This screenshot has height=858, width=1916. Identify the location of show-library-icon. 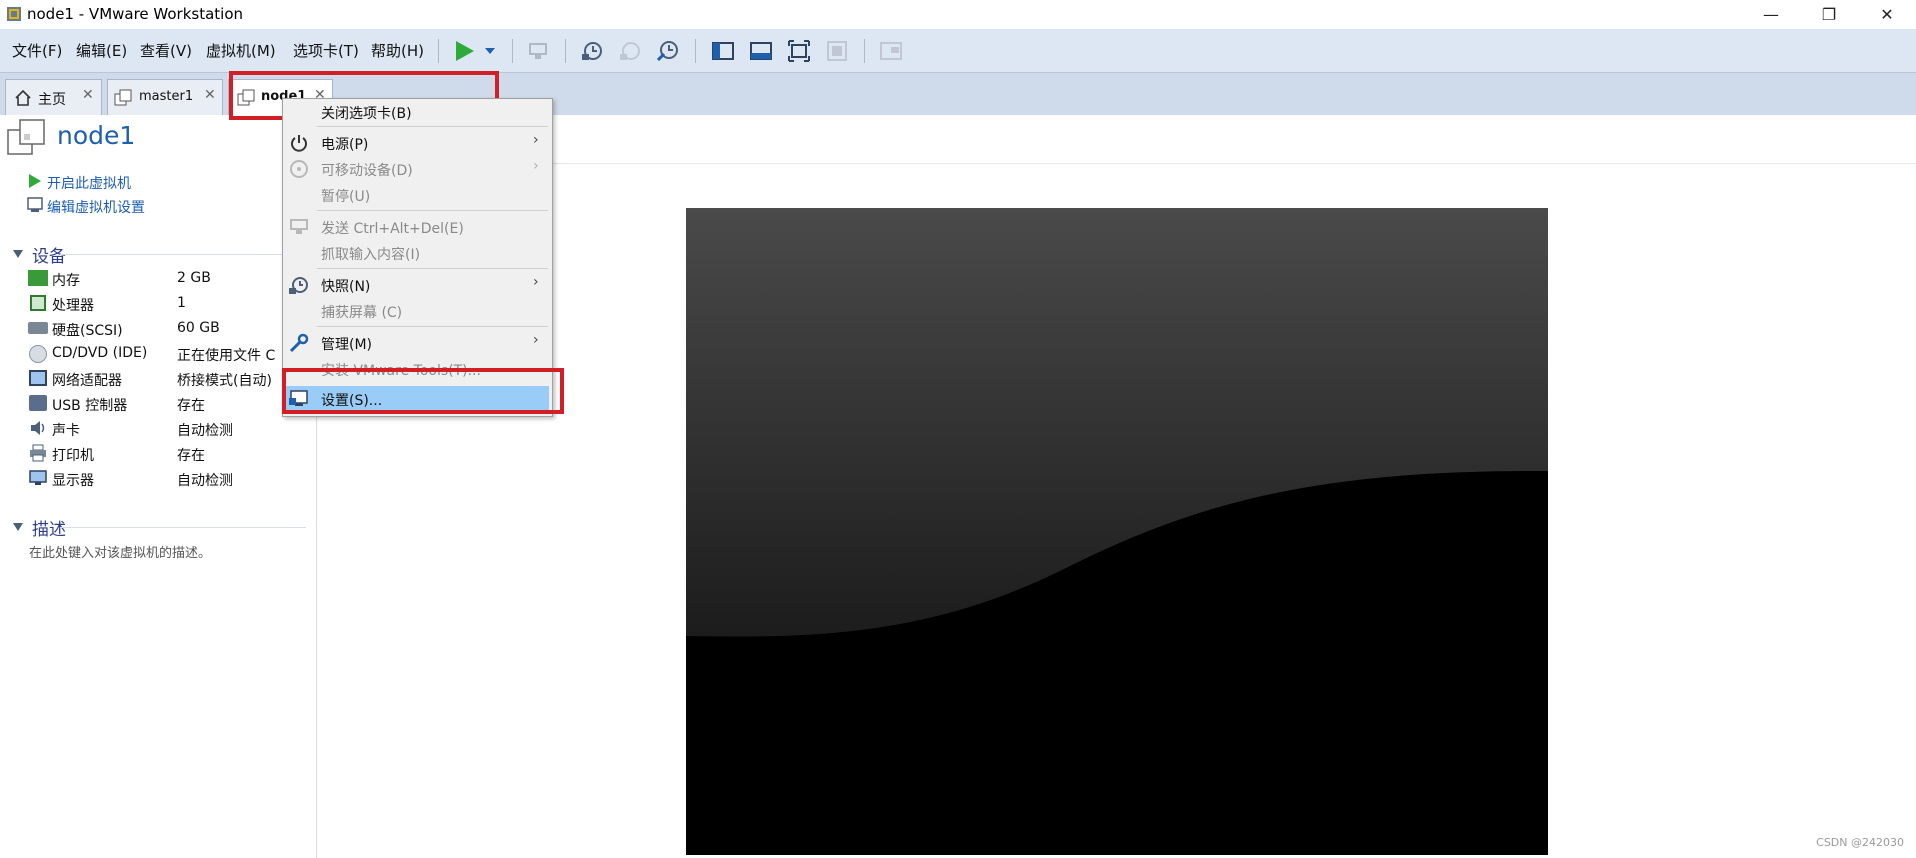
(723, 51).